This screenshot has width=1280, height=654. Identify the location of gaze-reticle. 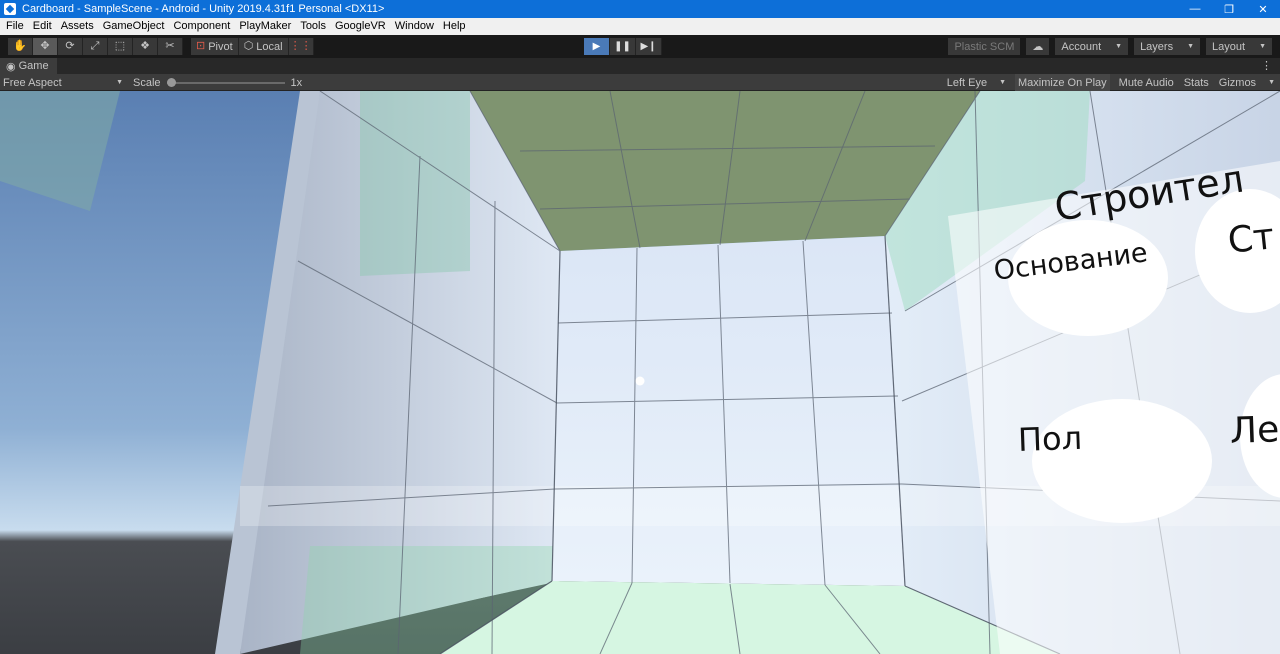
(640, 381).